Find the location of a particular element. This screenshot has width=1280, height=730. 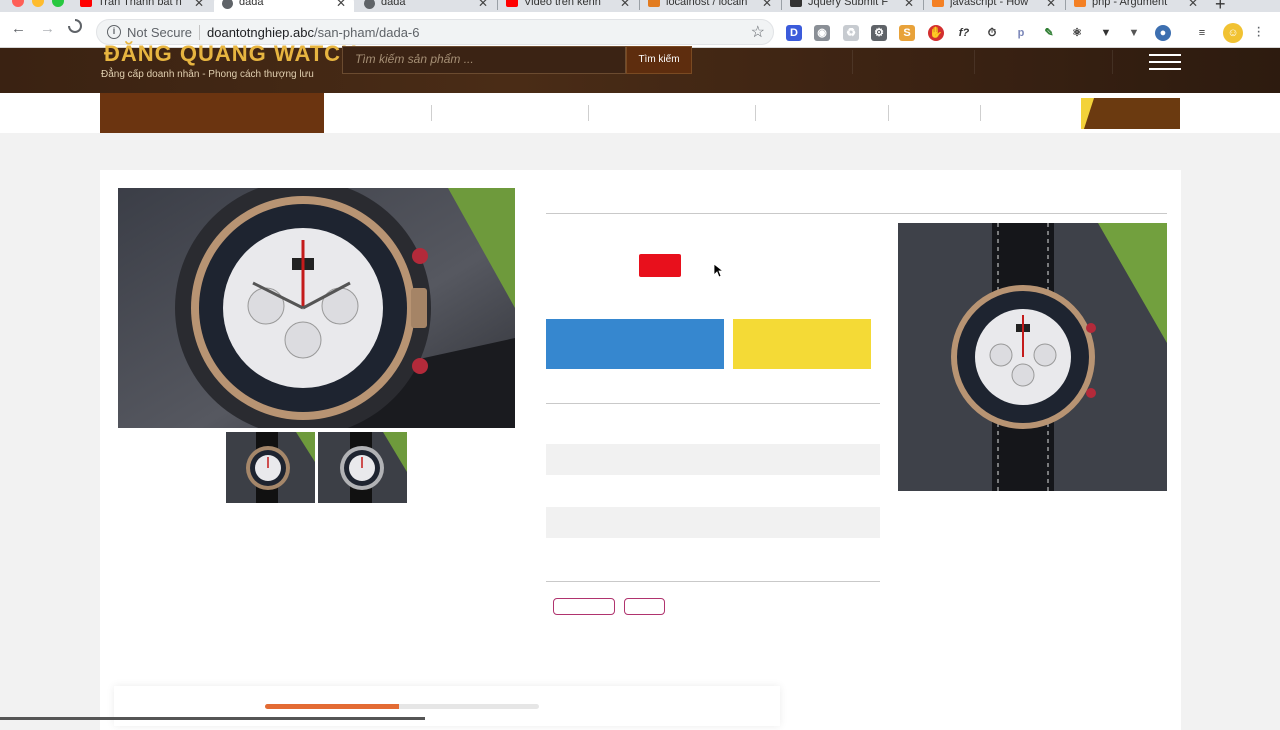

add-to-cart-button is located at coordinates (802, 344).